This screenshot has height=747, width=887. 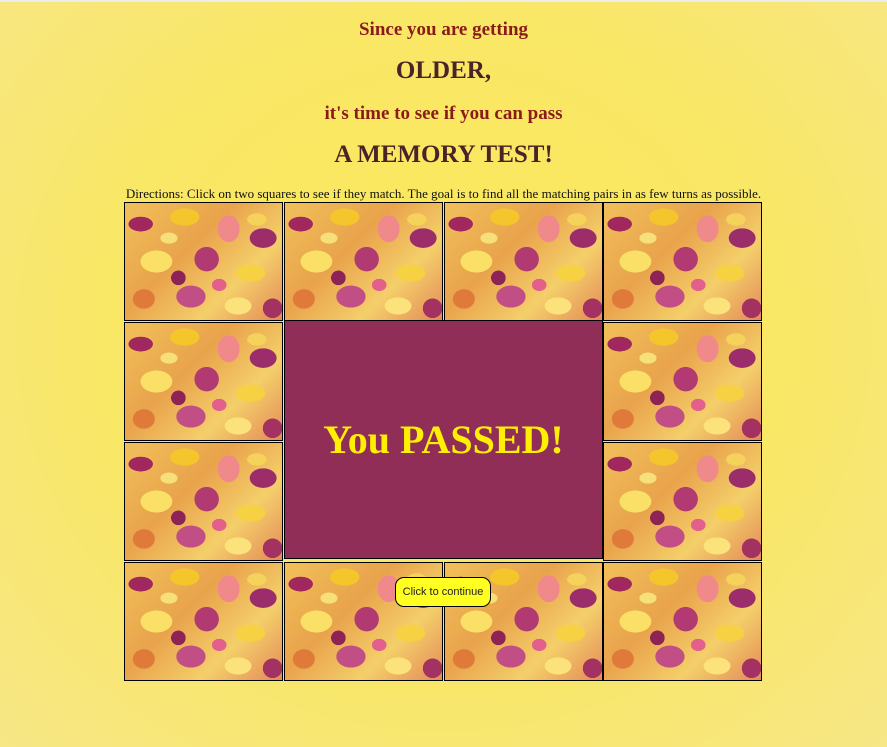 I want to click on continue-button: Click to continue, so click(x=443, y=592).